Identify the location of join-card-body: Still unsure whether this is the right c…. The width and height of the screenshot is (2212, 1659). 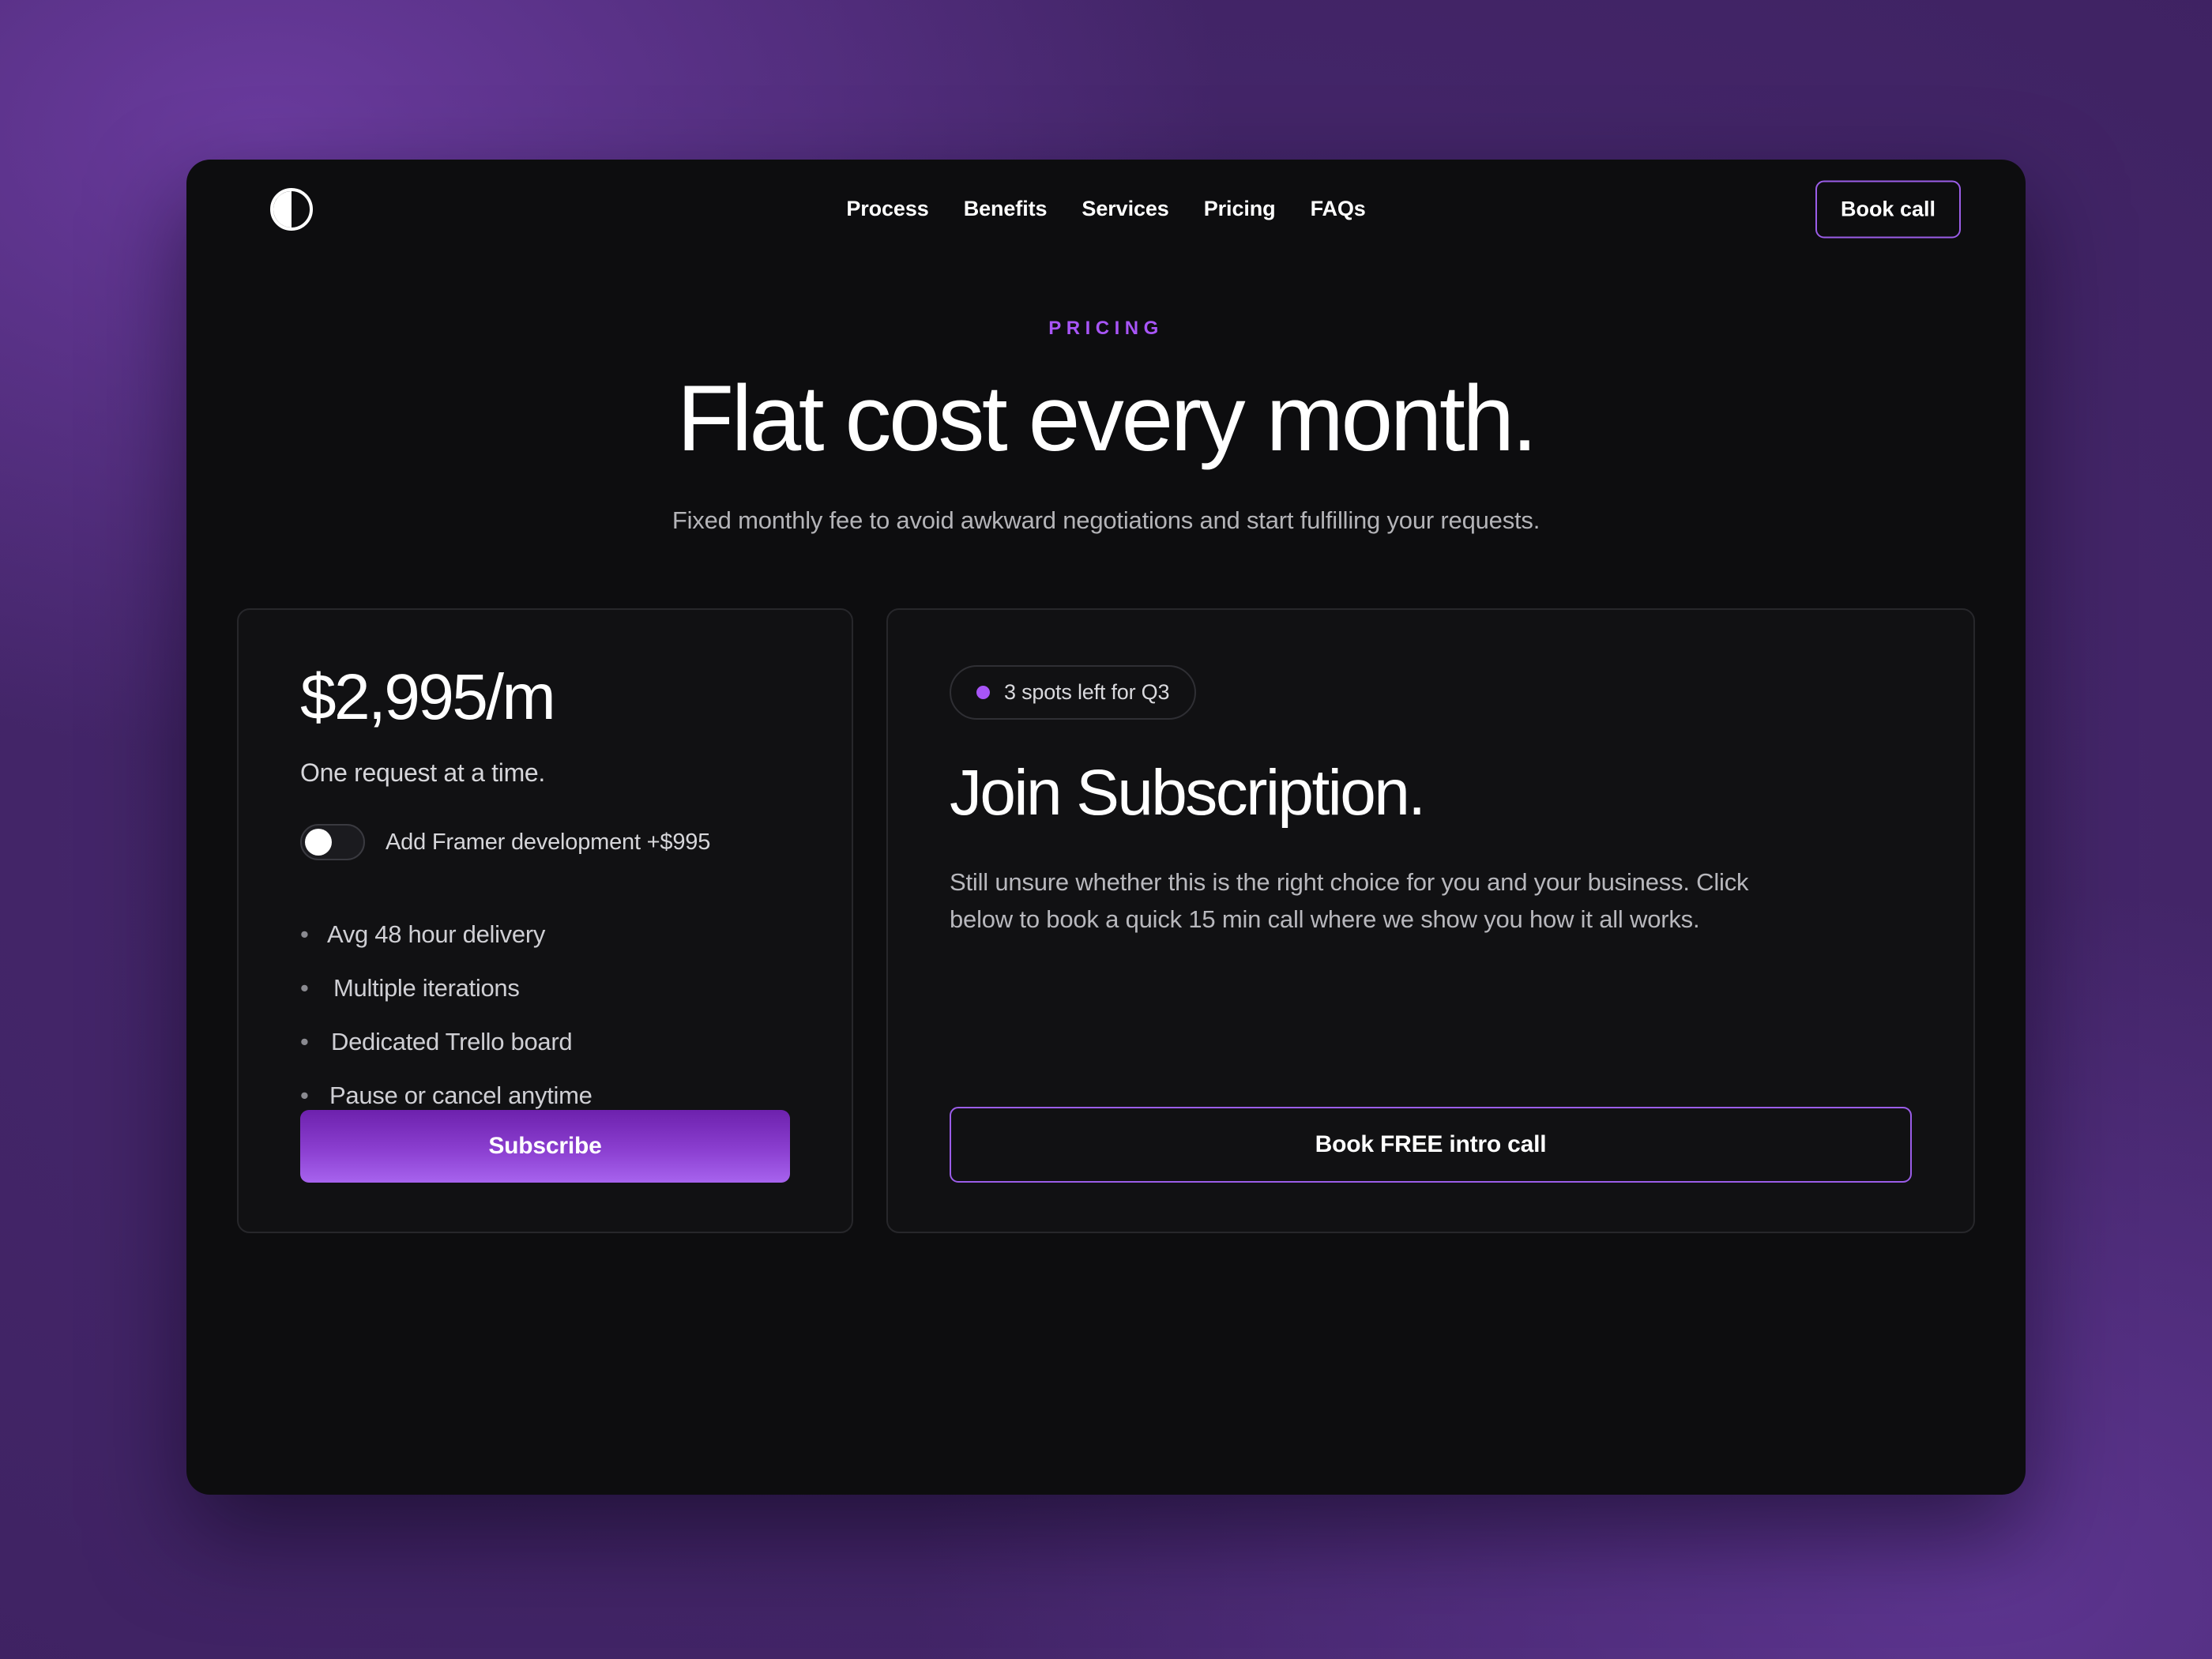
(1349, 901).